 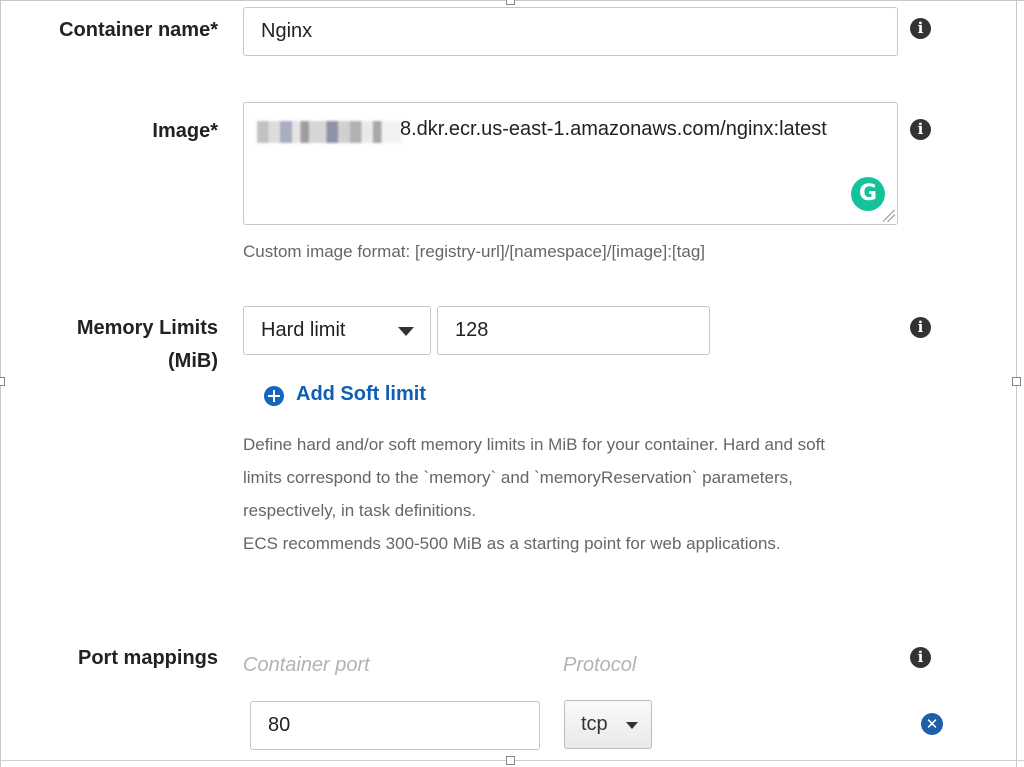 What do you see at coordinates (193, 361) in the screenshot?
I see `memory-limits-unit-label: (MiB)` at bounding box center [193, 361].